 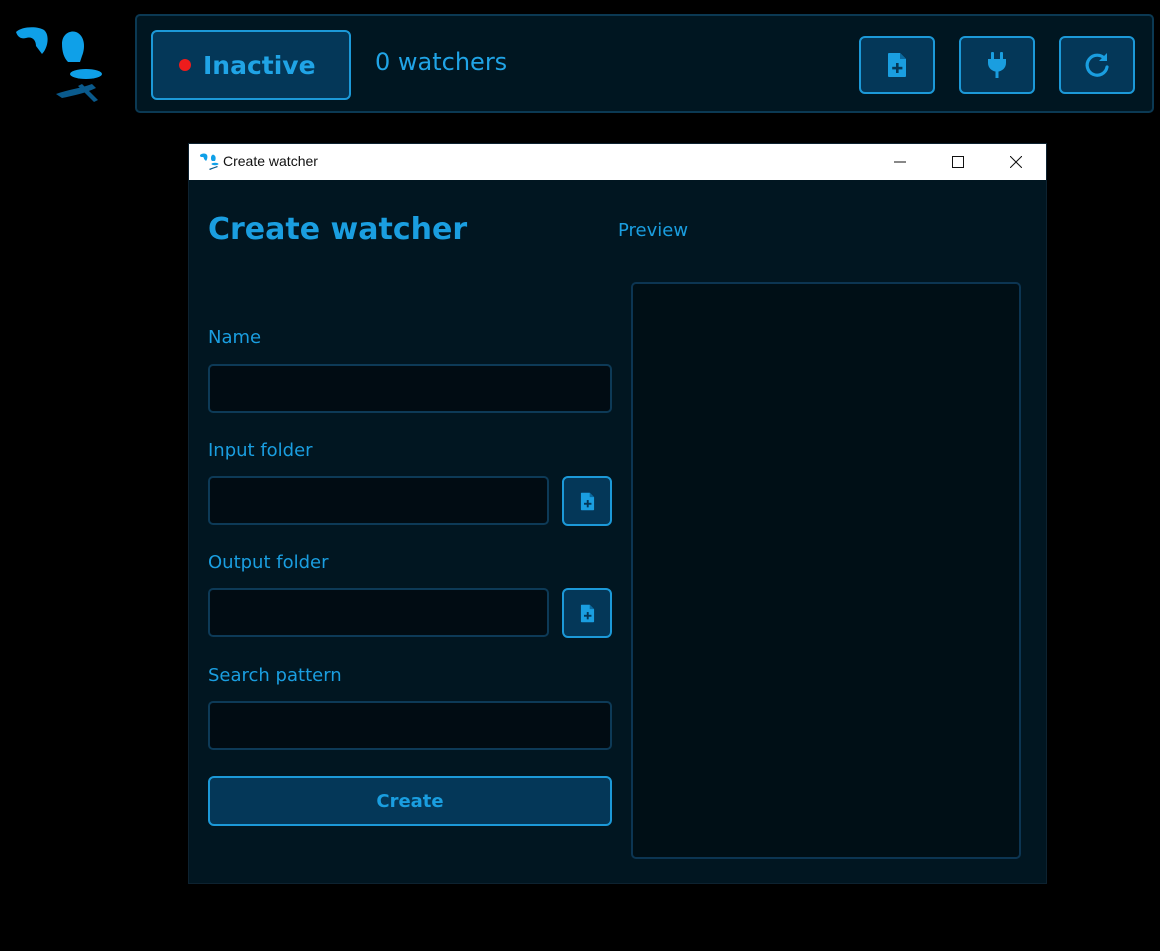 I want to click on create-button: Create, so click(x=410, y=801).